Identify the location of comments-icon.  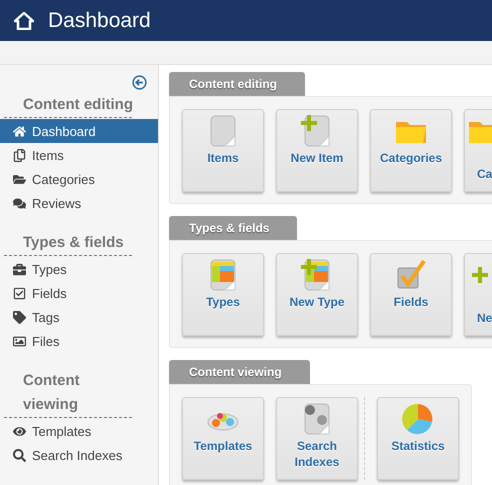
(19, 203).